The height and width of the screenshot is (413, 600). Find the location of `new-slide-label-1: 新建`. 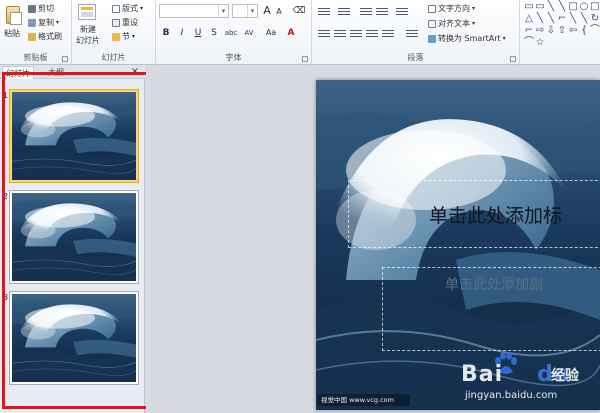

new-slide-label-1: 新建 is located at coordinates (88, 29).